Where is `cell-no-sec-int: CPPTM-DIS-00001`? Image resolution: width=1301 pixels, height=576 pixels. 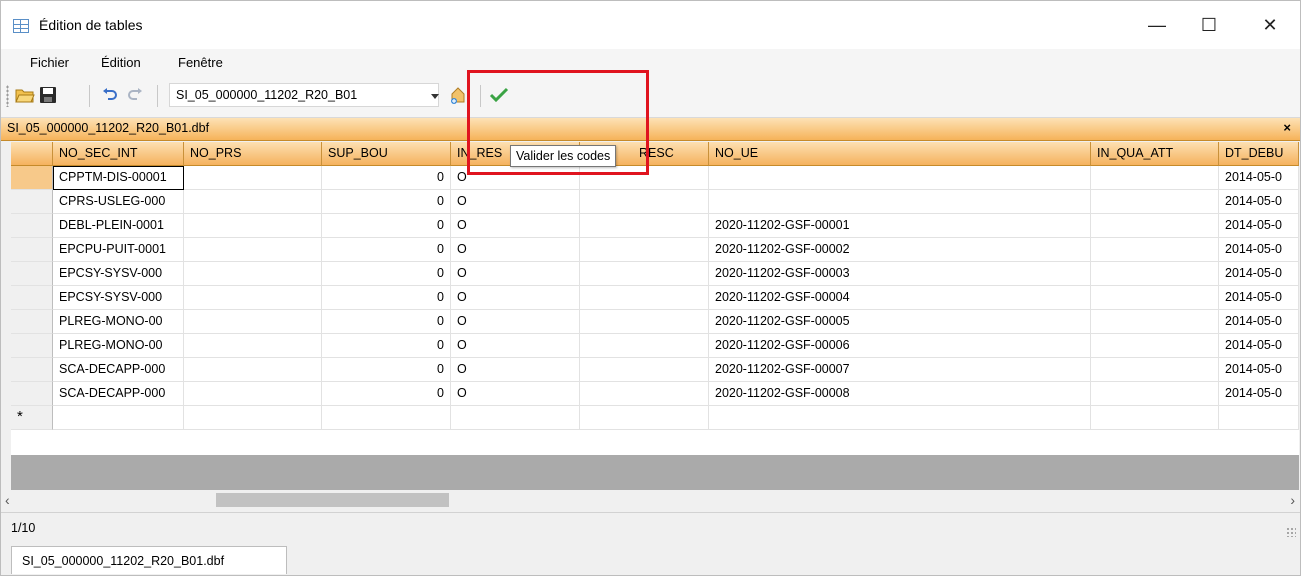 cell-no-sec-int: CPPTM-DIS-00001 is located at coordinates (118, 178).